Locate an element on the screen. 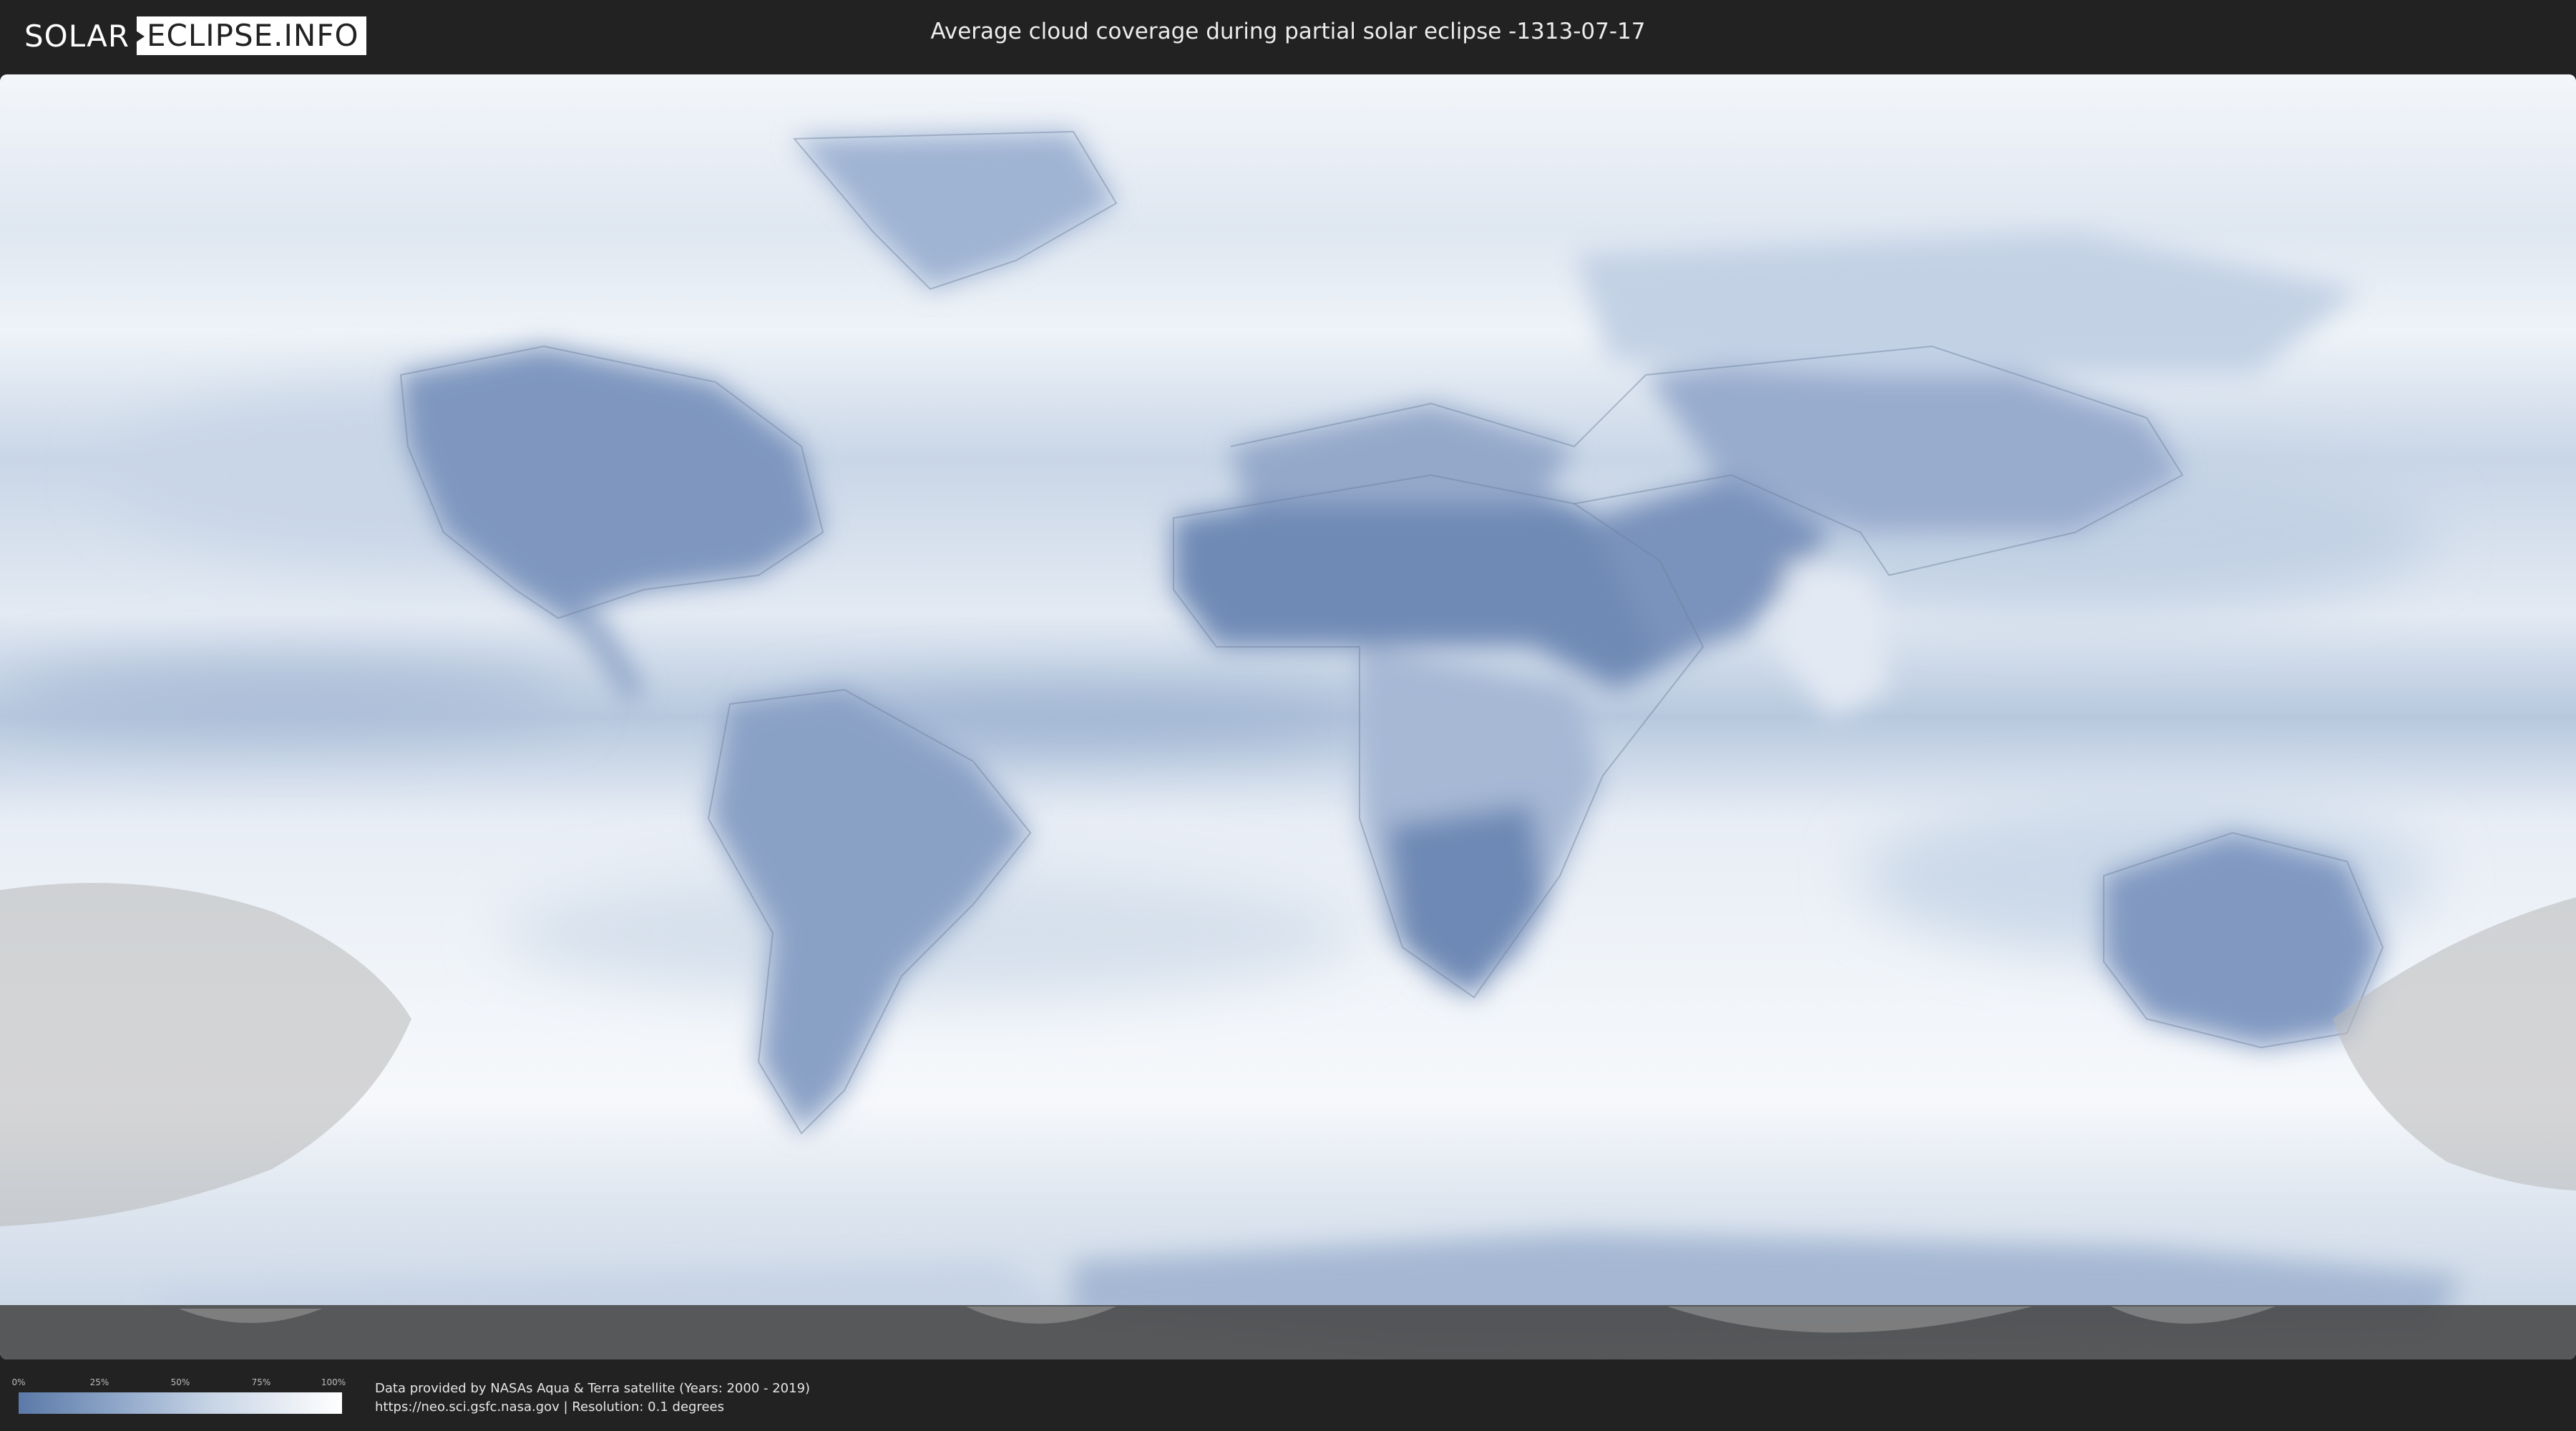  cloud-coverage-legend-bar is located at coordinates (180, 1403).